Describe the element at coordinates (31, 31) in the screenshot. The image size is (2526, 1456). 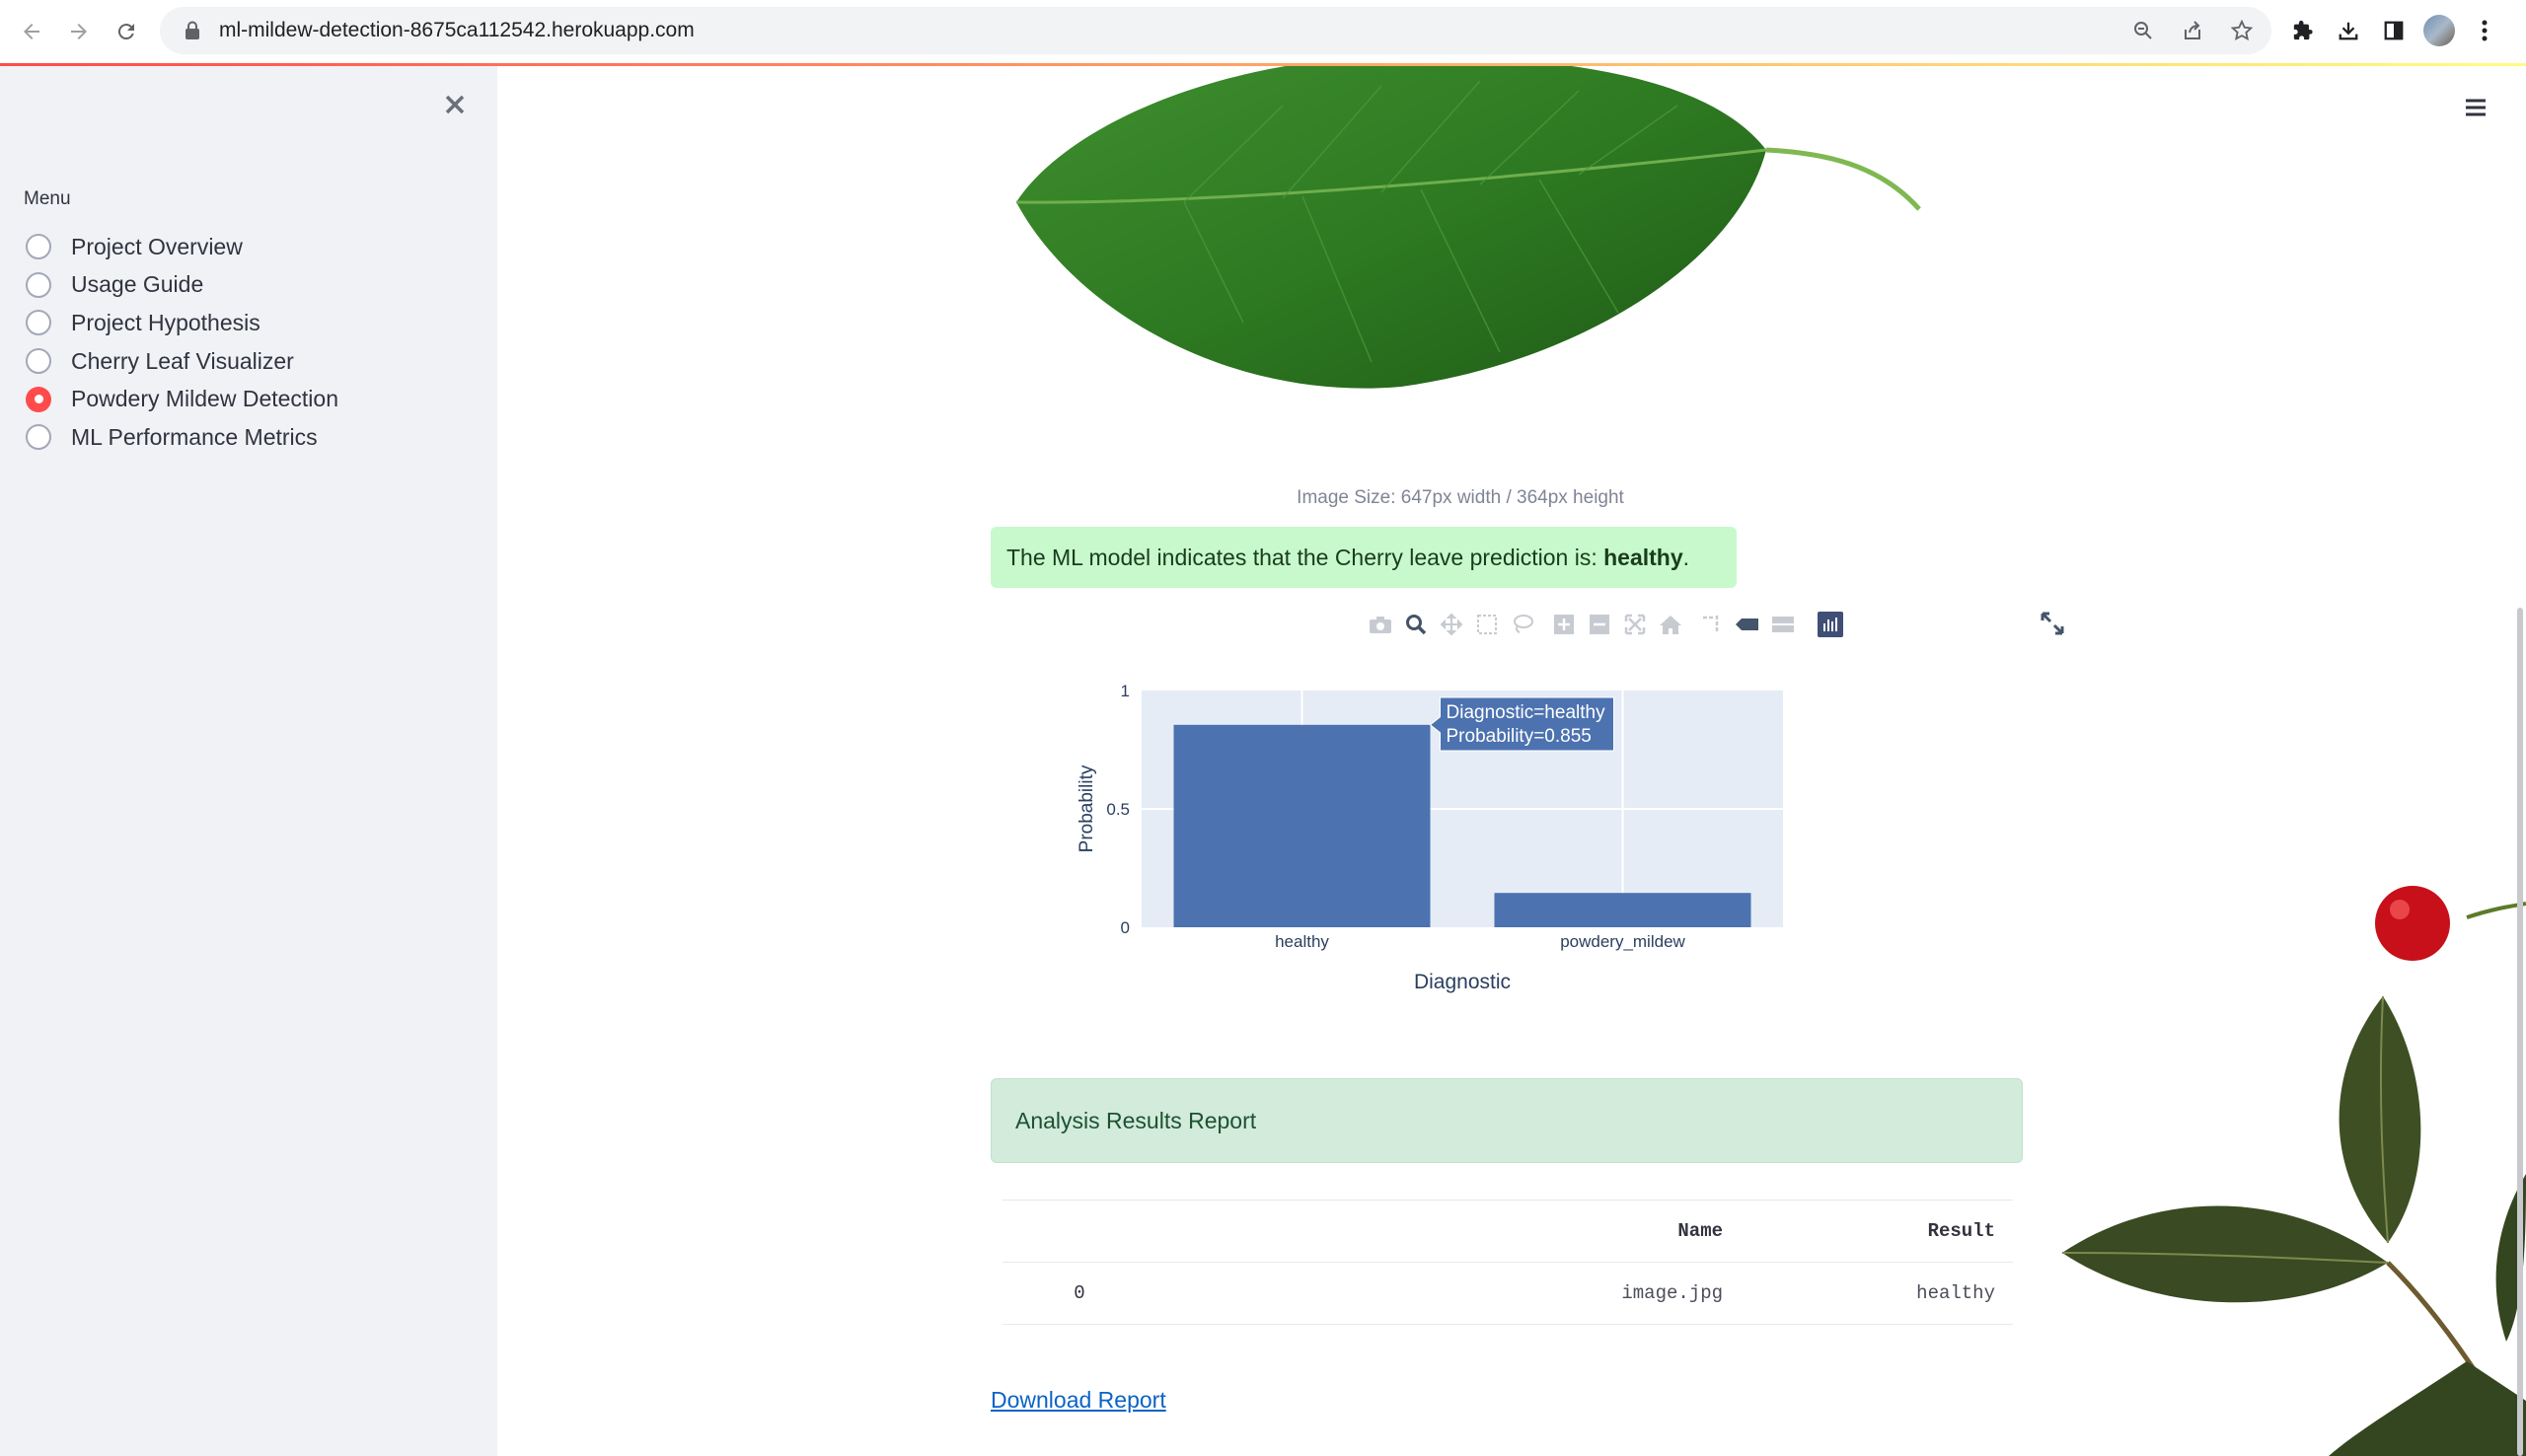
I see `back-icon` at that location.